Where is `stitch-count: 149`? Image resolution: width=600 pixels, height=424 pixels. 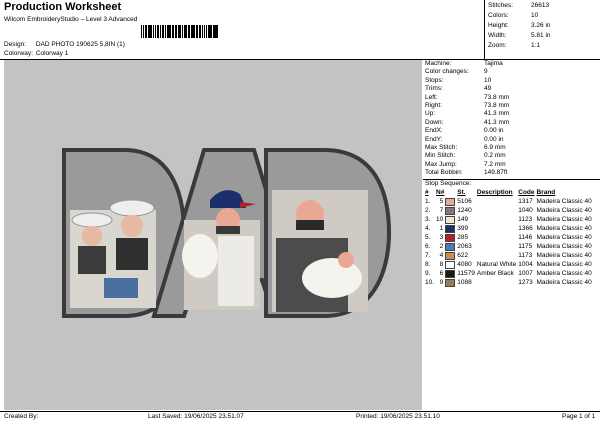
stitch-count: 149 is located at coordinates (463, 219).